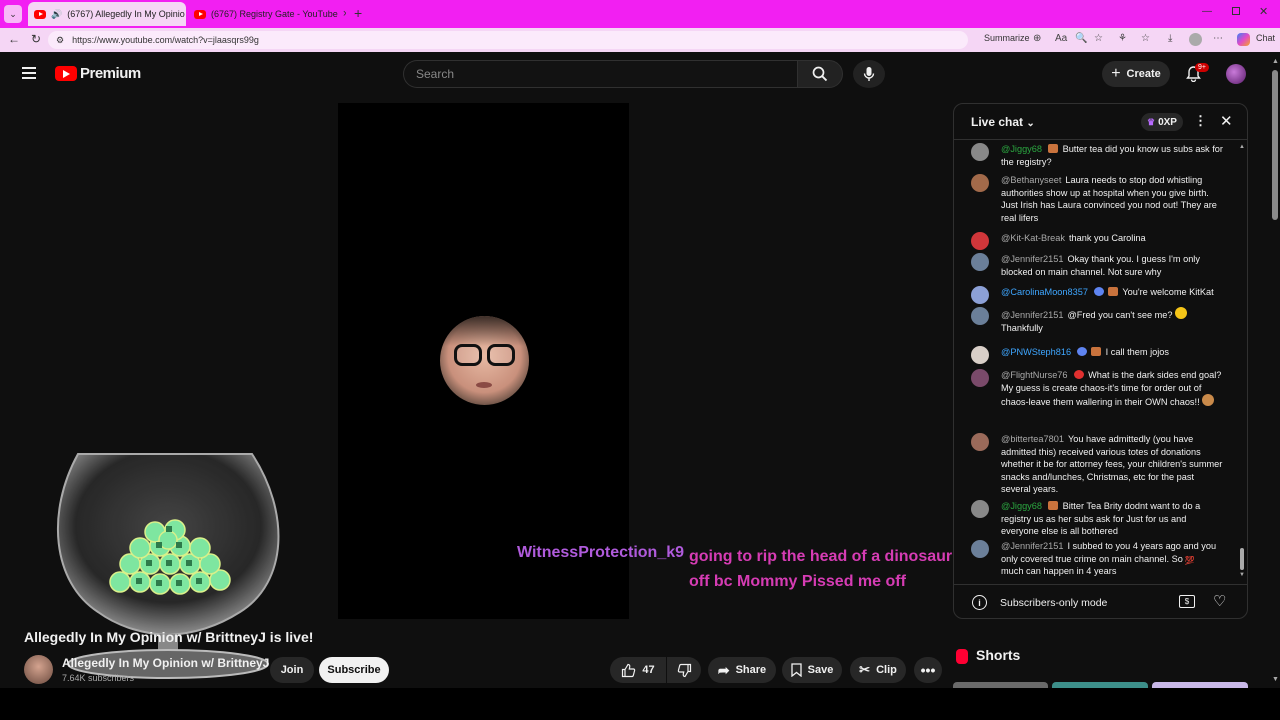 This screenshot has width=1280, height=720. I want to click on copilot-icon, so click(1243, 39).